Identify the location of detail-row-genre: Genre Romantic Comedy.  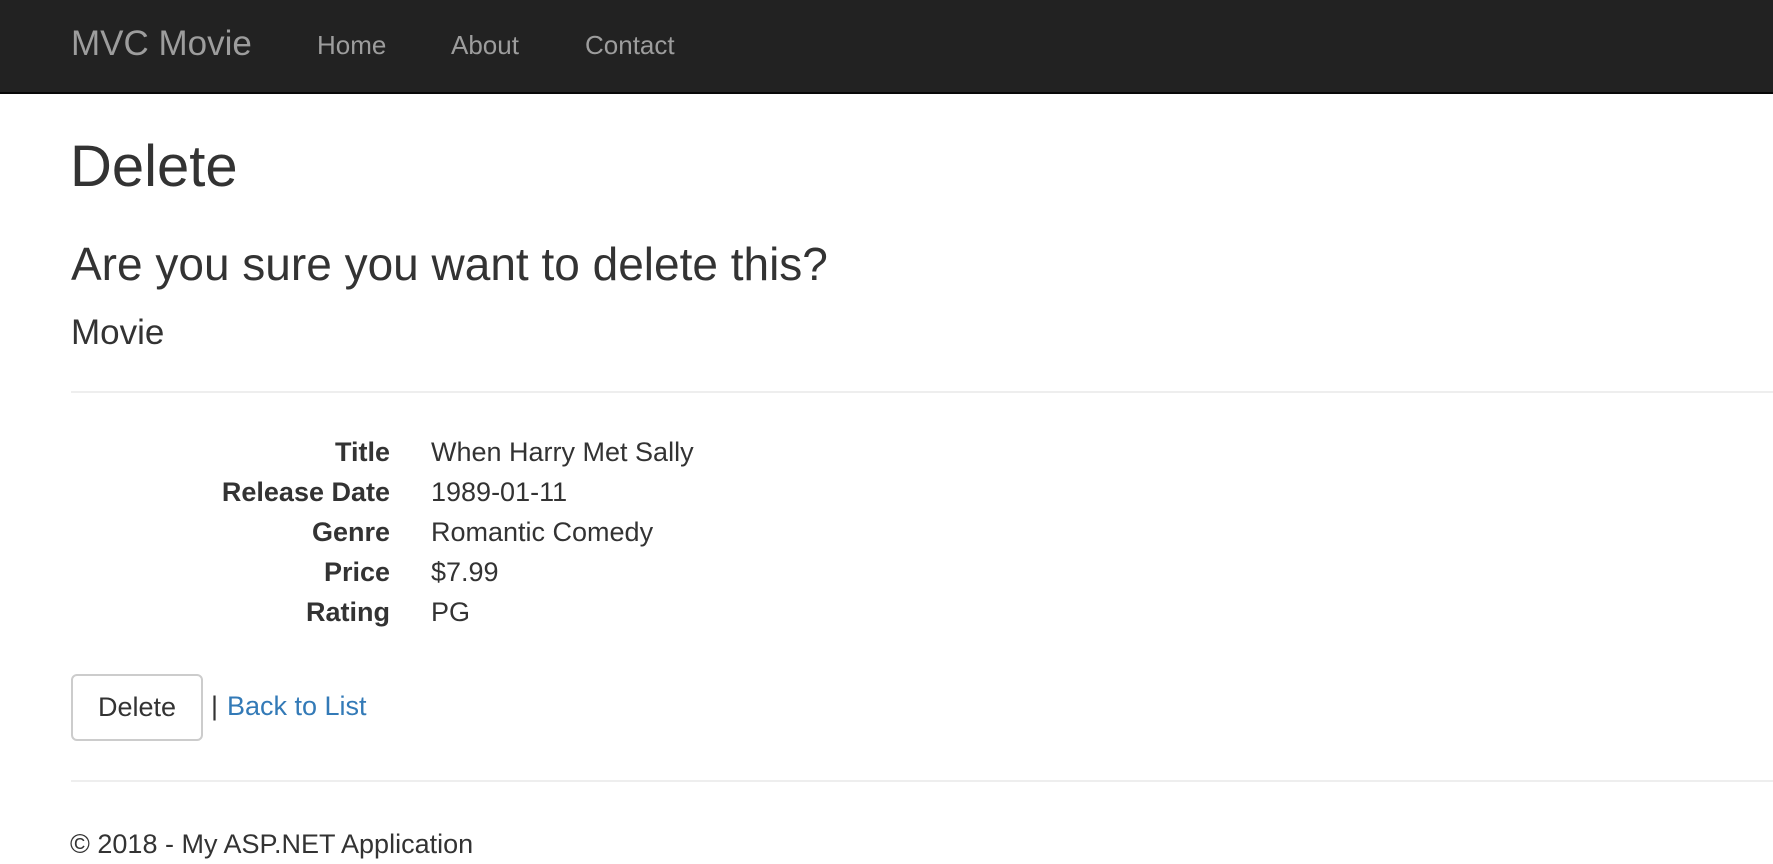
(886, 532).